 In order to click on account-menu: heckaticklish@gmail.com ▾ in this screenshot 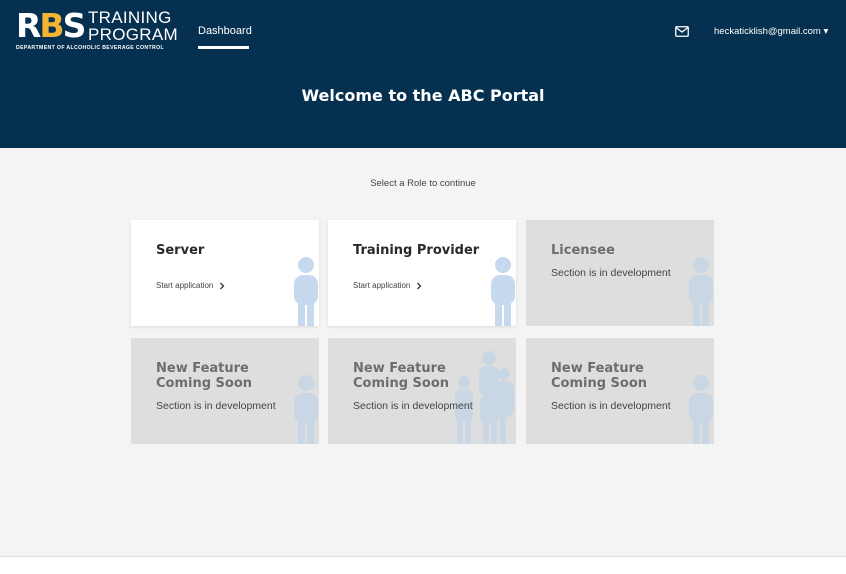, I will do `click(771, 31)`.